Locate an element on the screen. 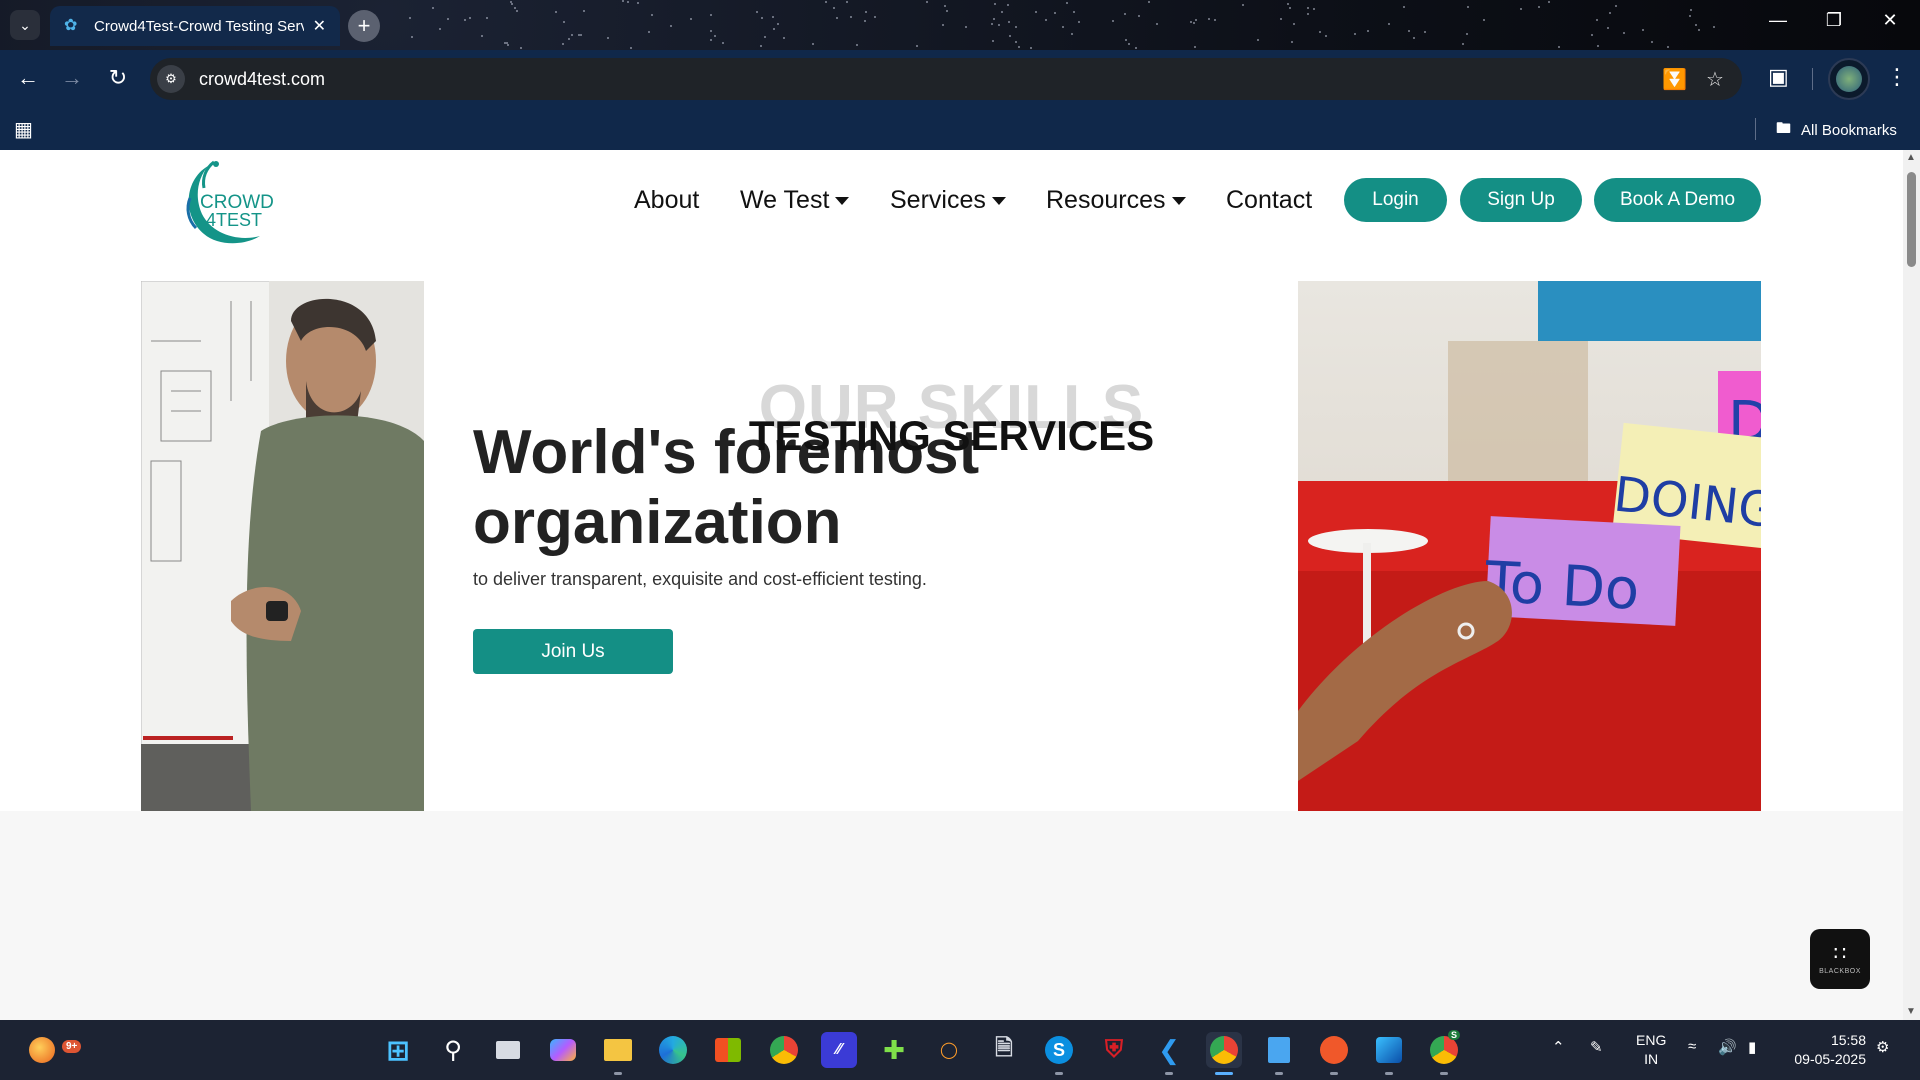 Image resolution: width=1920 pixels, height=1080 pixels. orange-glyph is located at coordinates (1334, 1050).